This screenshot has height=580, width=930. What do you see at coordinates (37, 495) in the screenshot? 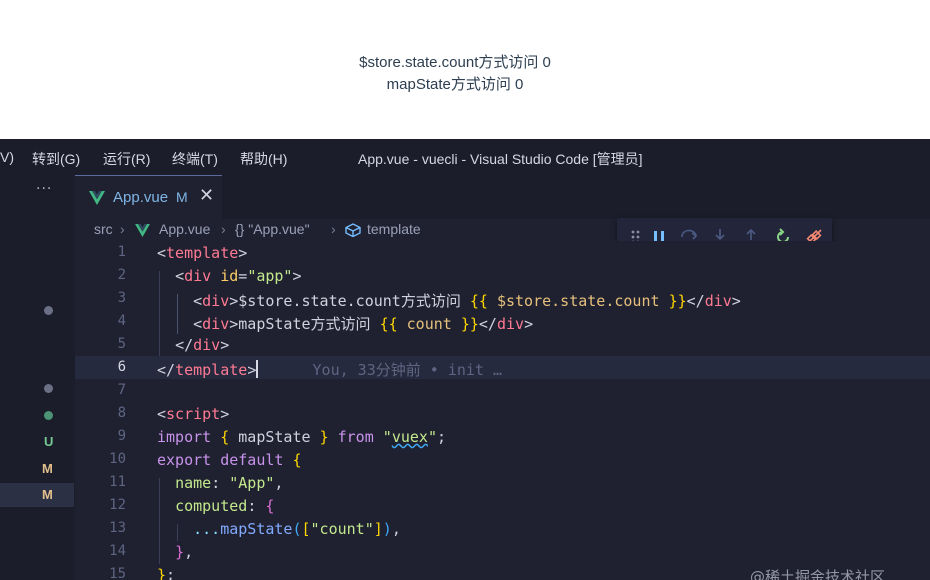
I see `selected-file-row` at bounding box center [37, 495].